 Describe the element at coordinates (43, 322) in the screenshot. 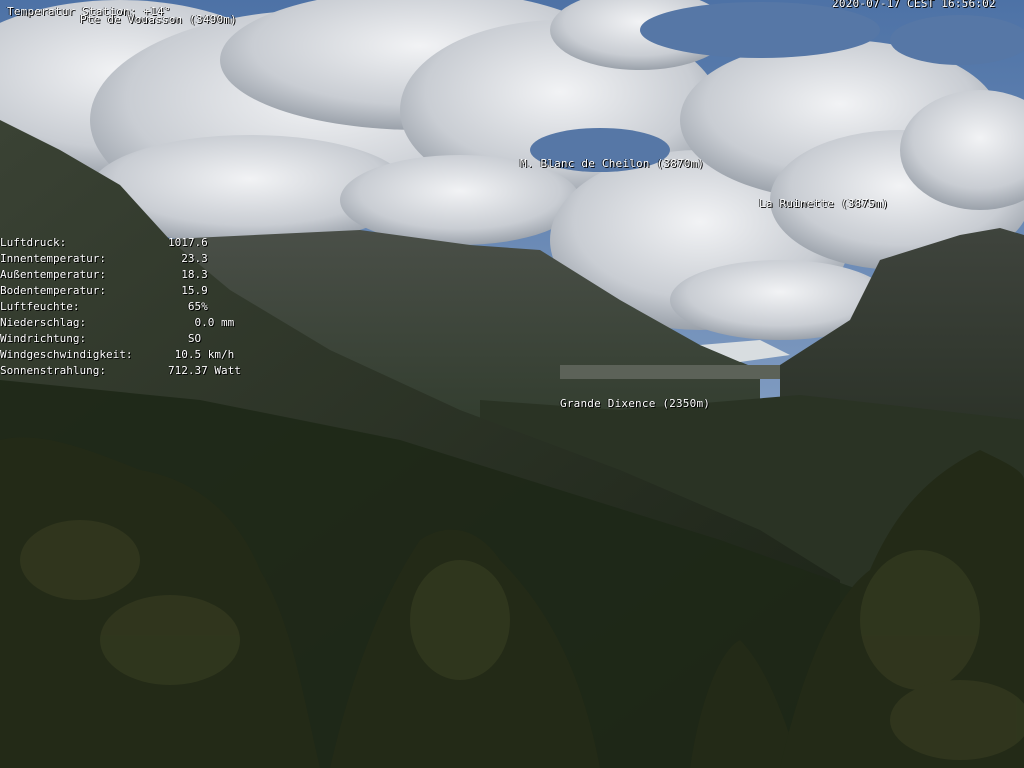

I see `reading-label: Niederschlag:` at that location.